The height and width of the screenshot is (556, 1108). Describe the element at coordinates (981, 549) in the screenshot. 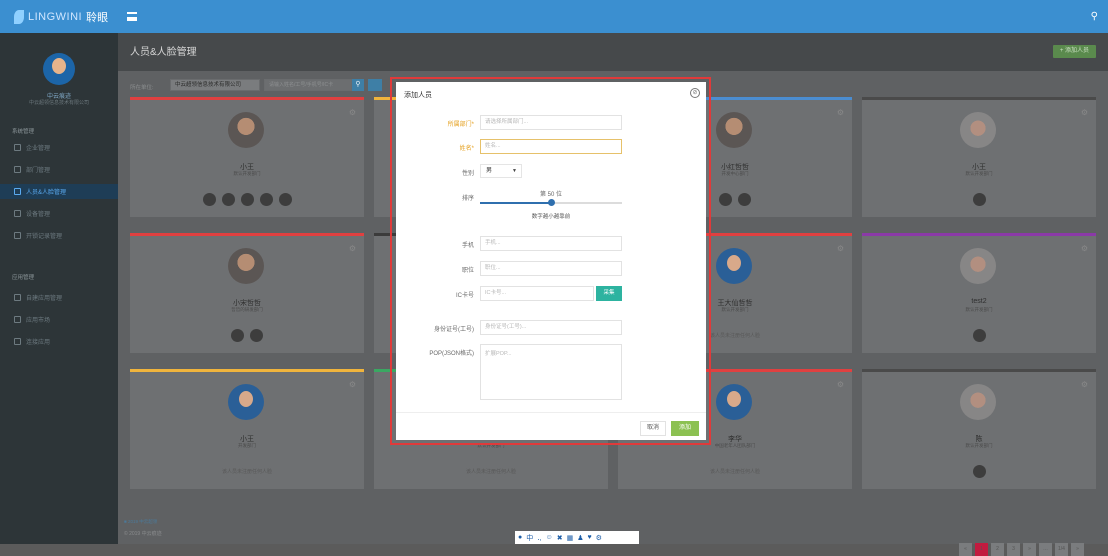

I see `page-button: 1` at that location.